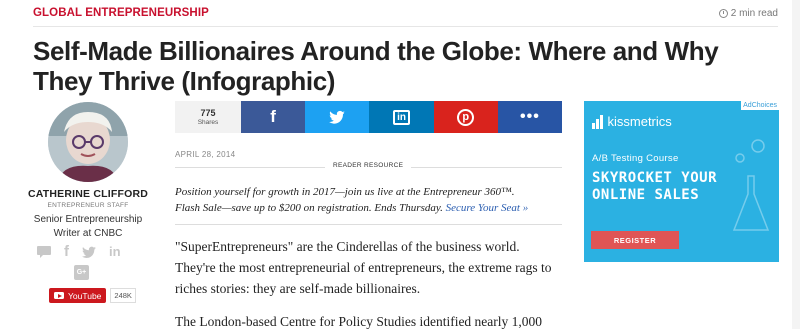 Image resolution: width=800 pixels, height=329 pixels. I want to click on share-facebook-button: f, so click(273, 117).